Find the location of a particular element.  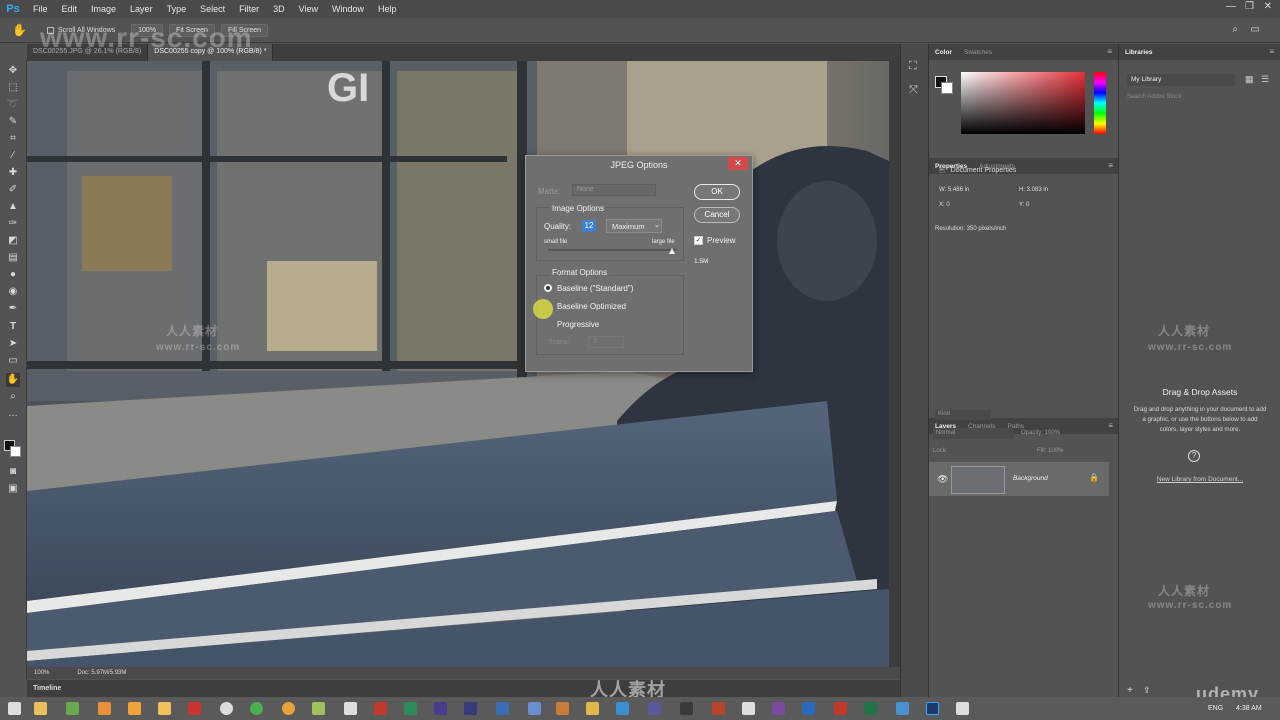

list-view-icon: ☰ is located at coordinates (1265, 79).